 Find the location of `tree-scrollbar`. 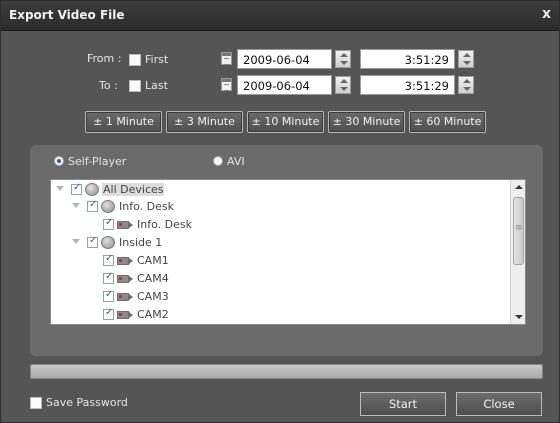

tree-scrollbar is located at coordinates (517, 252).